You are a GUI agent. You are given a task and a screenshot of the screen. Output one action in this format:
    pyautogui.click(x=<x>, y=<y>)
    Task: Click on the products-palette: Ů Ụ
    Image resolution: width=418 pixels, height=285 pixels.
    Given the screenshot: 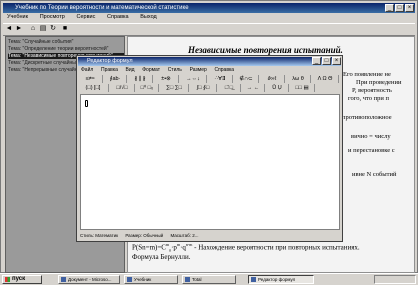 What is the action you would take?
    pyautogui.click(x=278, y=88)
    